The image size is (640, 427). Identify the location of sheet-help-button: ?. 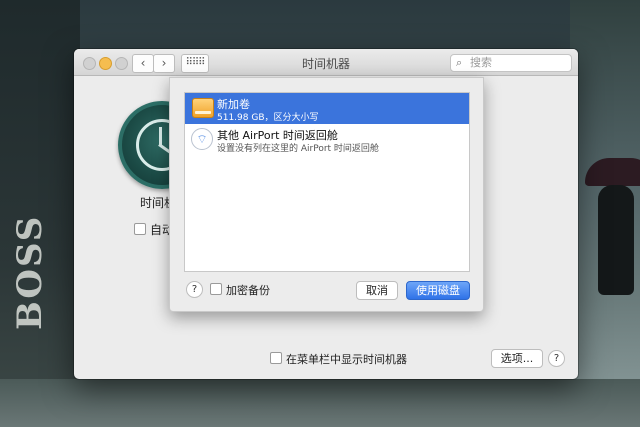
(194, 289).